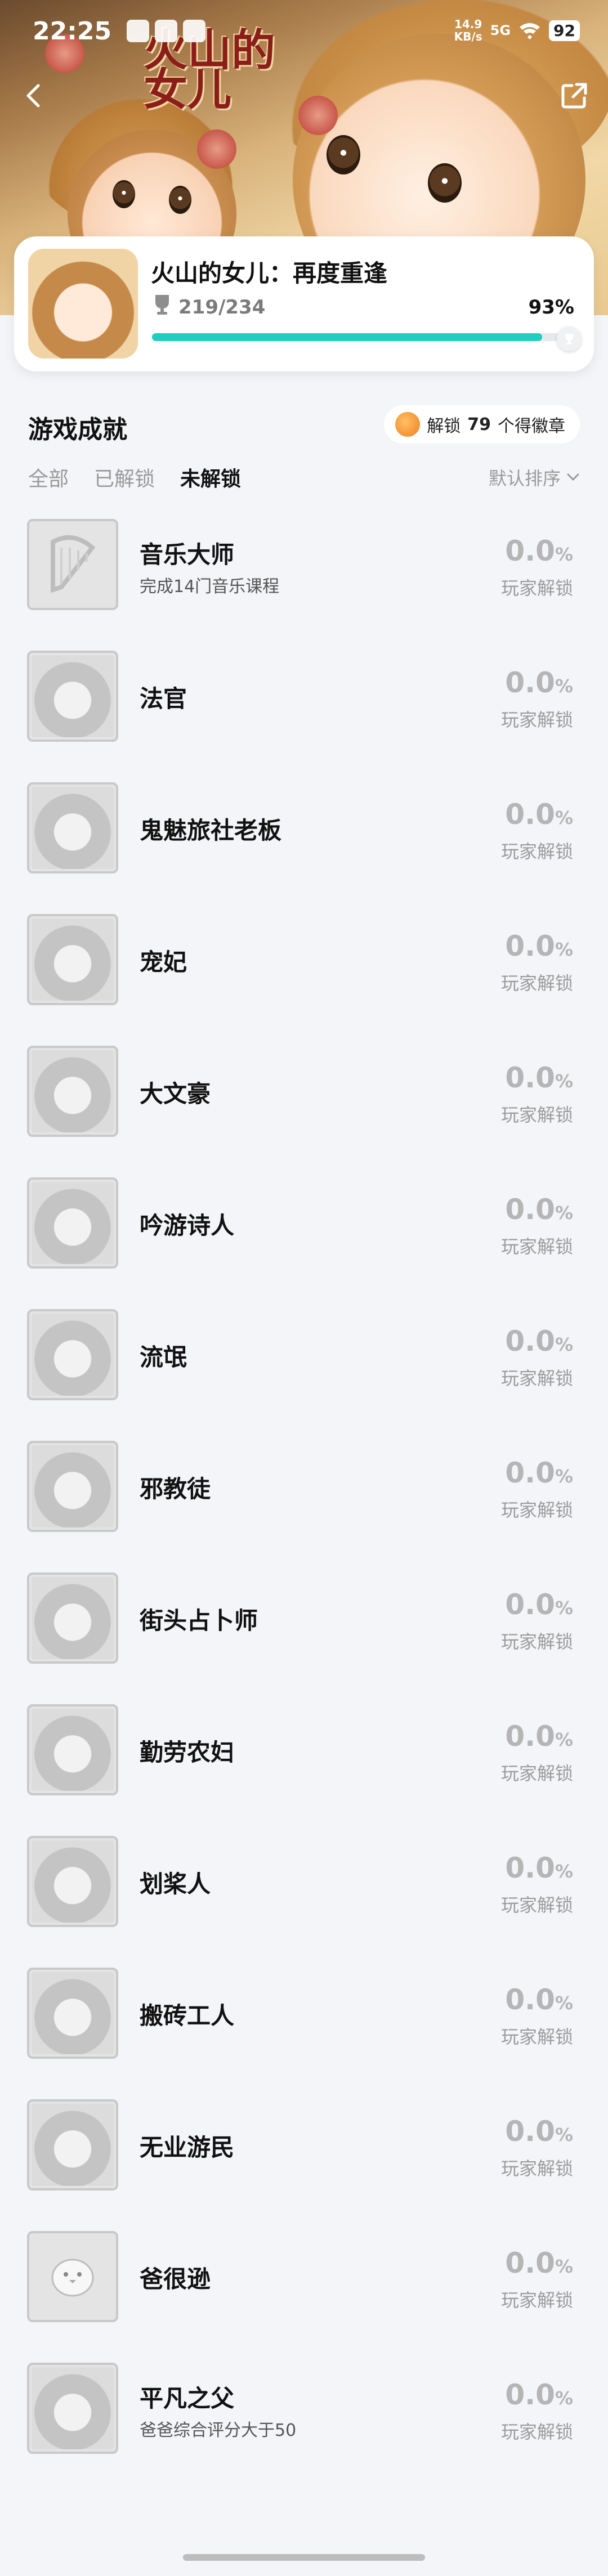  What do you see at coordinates (304, 303) in the screenshot?
I see `game-info-card: 火山的女儿：再度重逢 219/234 93%` at bounding box center [304, 303].